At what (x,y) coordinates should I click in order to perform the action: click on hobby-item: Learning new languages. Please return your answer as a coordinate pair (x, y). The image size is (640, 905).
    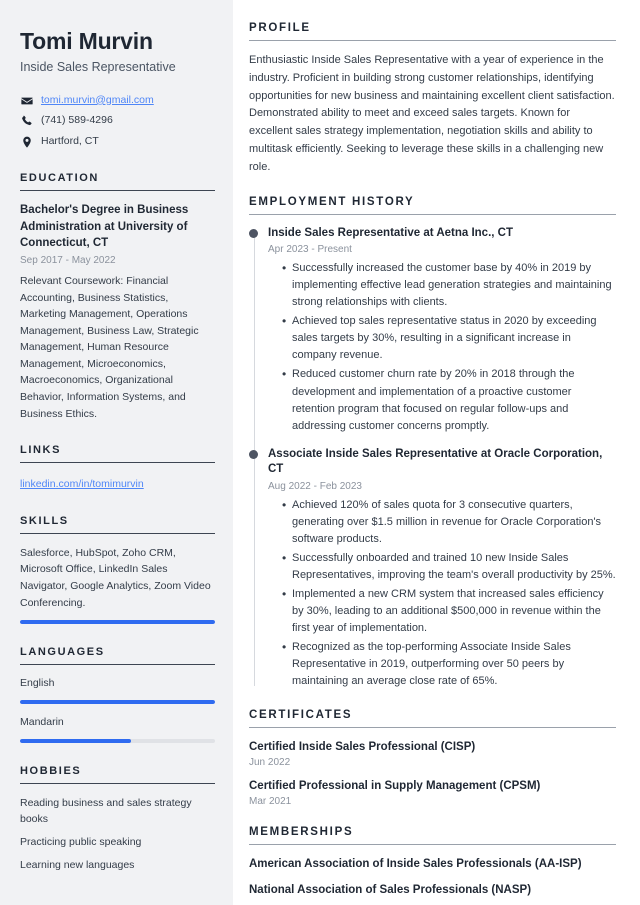
    Looking at the image, I should click on (77, 865).